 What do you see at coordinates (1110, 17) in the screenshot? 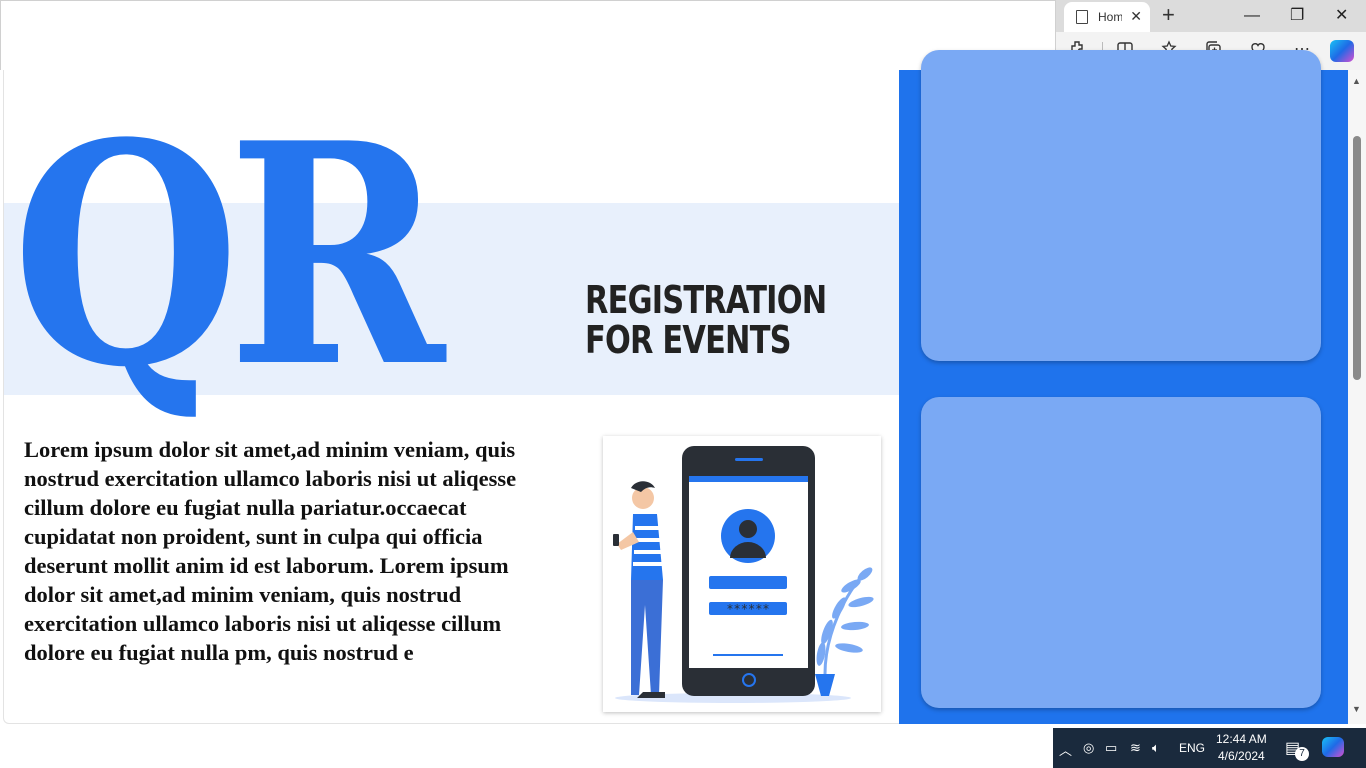
I see `tab-title: Hom` at bounding box center [1110, 17].